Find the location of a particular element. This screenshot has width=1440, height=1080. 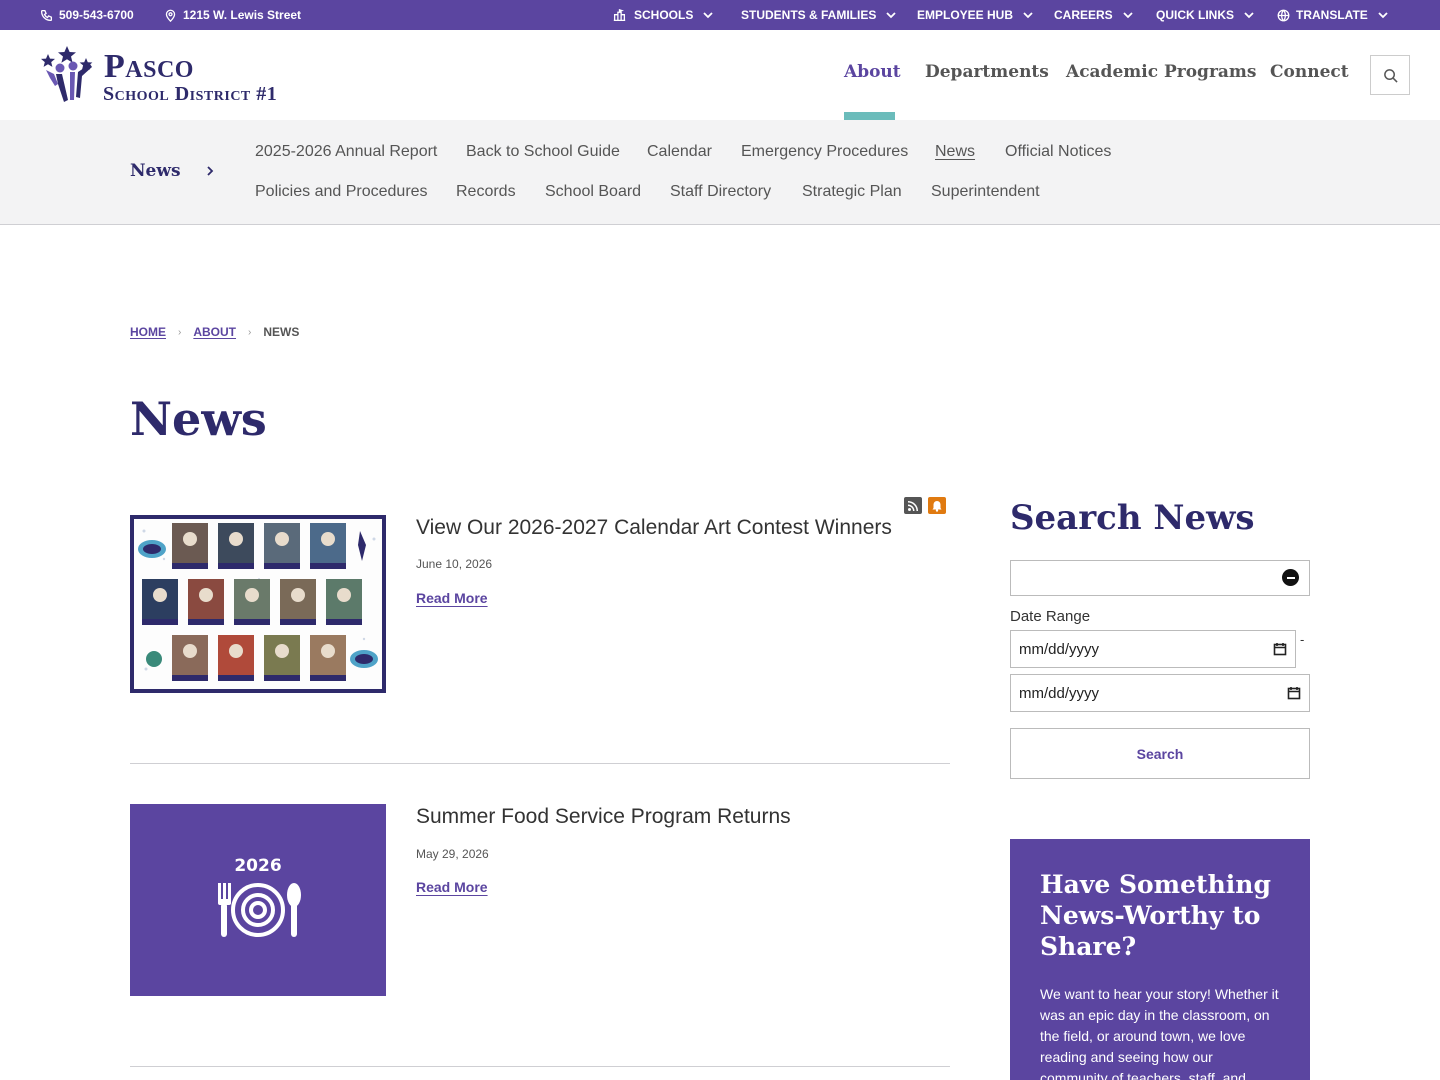

breadcrumb-current: NEWS is located at coordinates (281, 332).